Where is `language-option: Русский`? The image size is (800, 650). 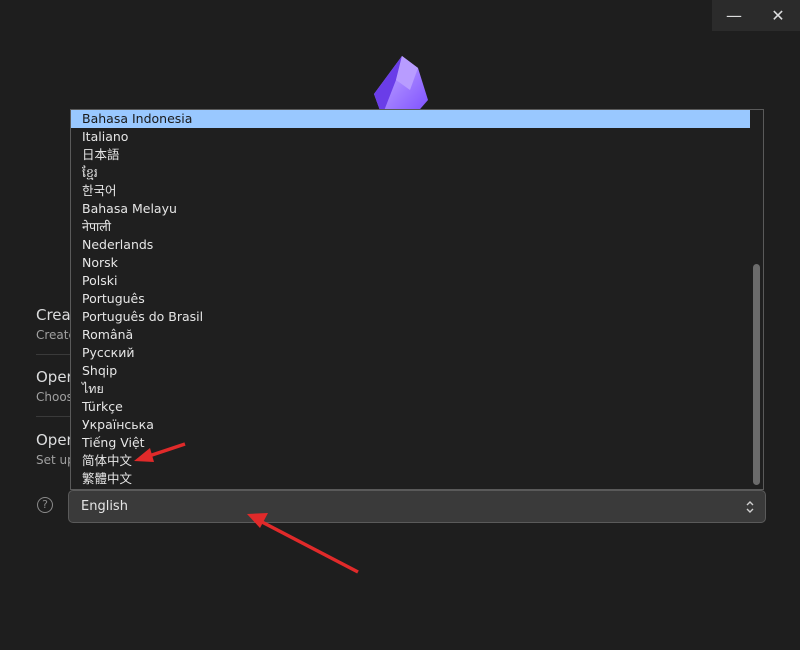 language-option: Русский is located at coordinates (411, 353).